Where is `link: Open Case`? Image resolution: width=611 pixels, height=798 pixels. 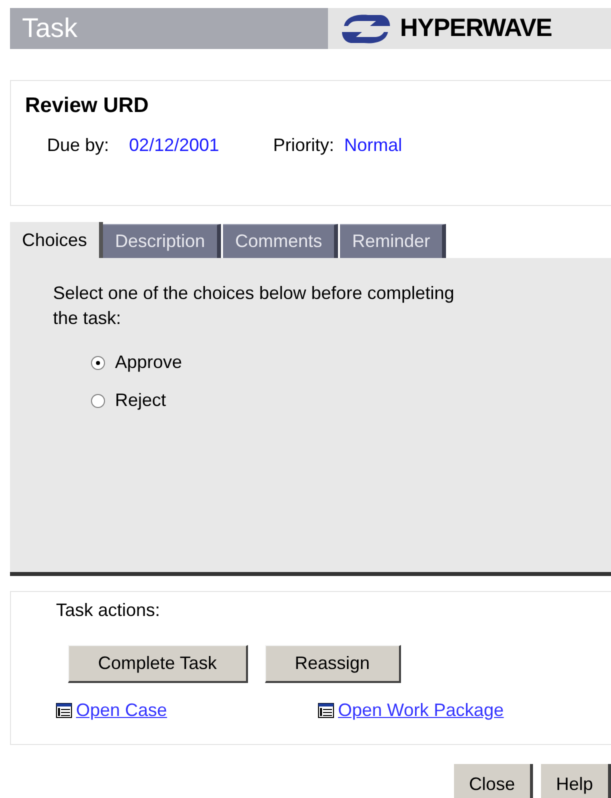
link: Open Case is located at coordinates (122, 710).